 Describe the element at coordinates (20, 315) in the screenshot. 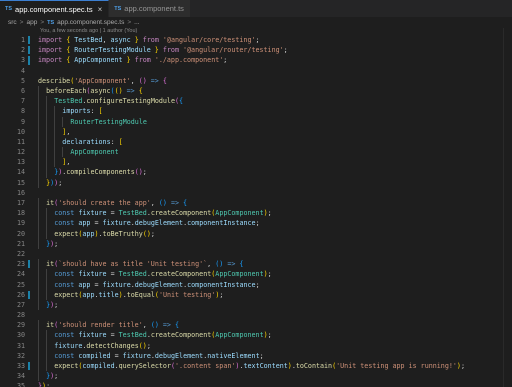

I see `line-number: 28` at that location.